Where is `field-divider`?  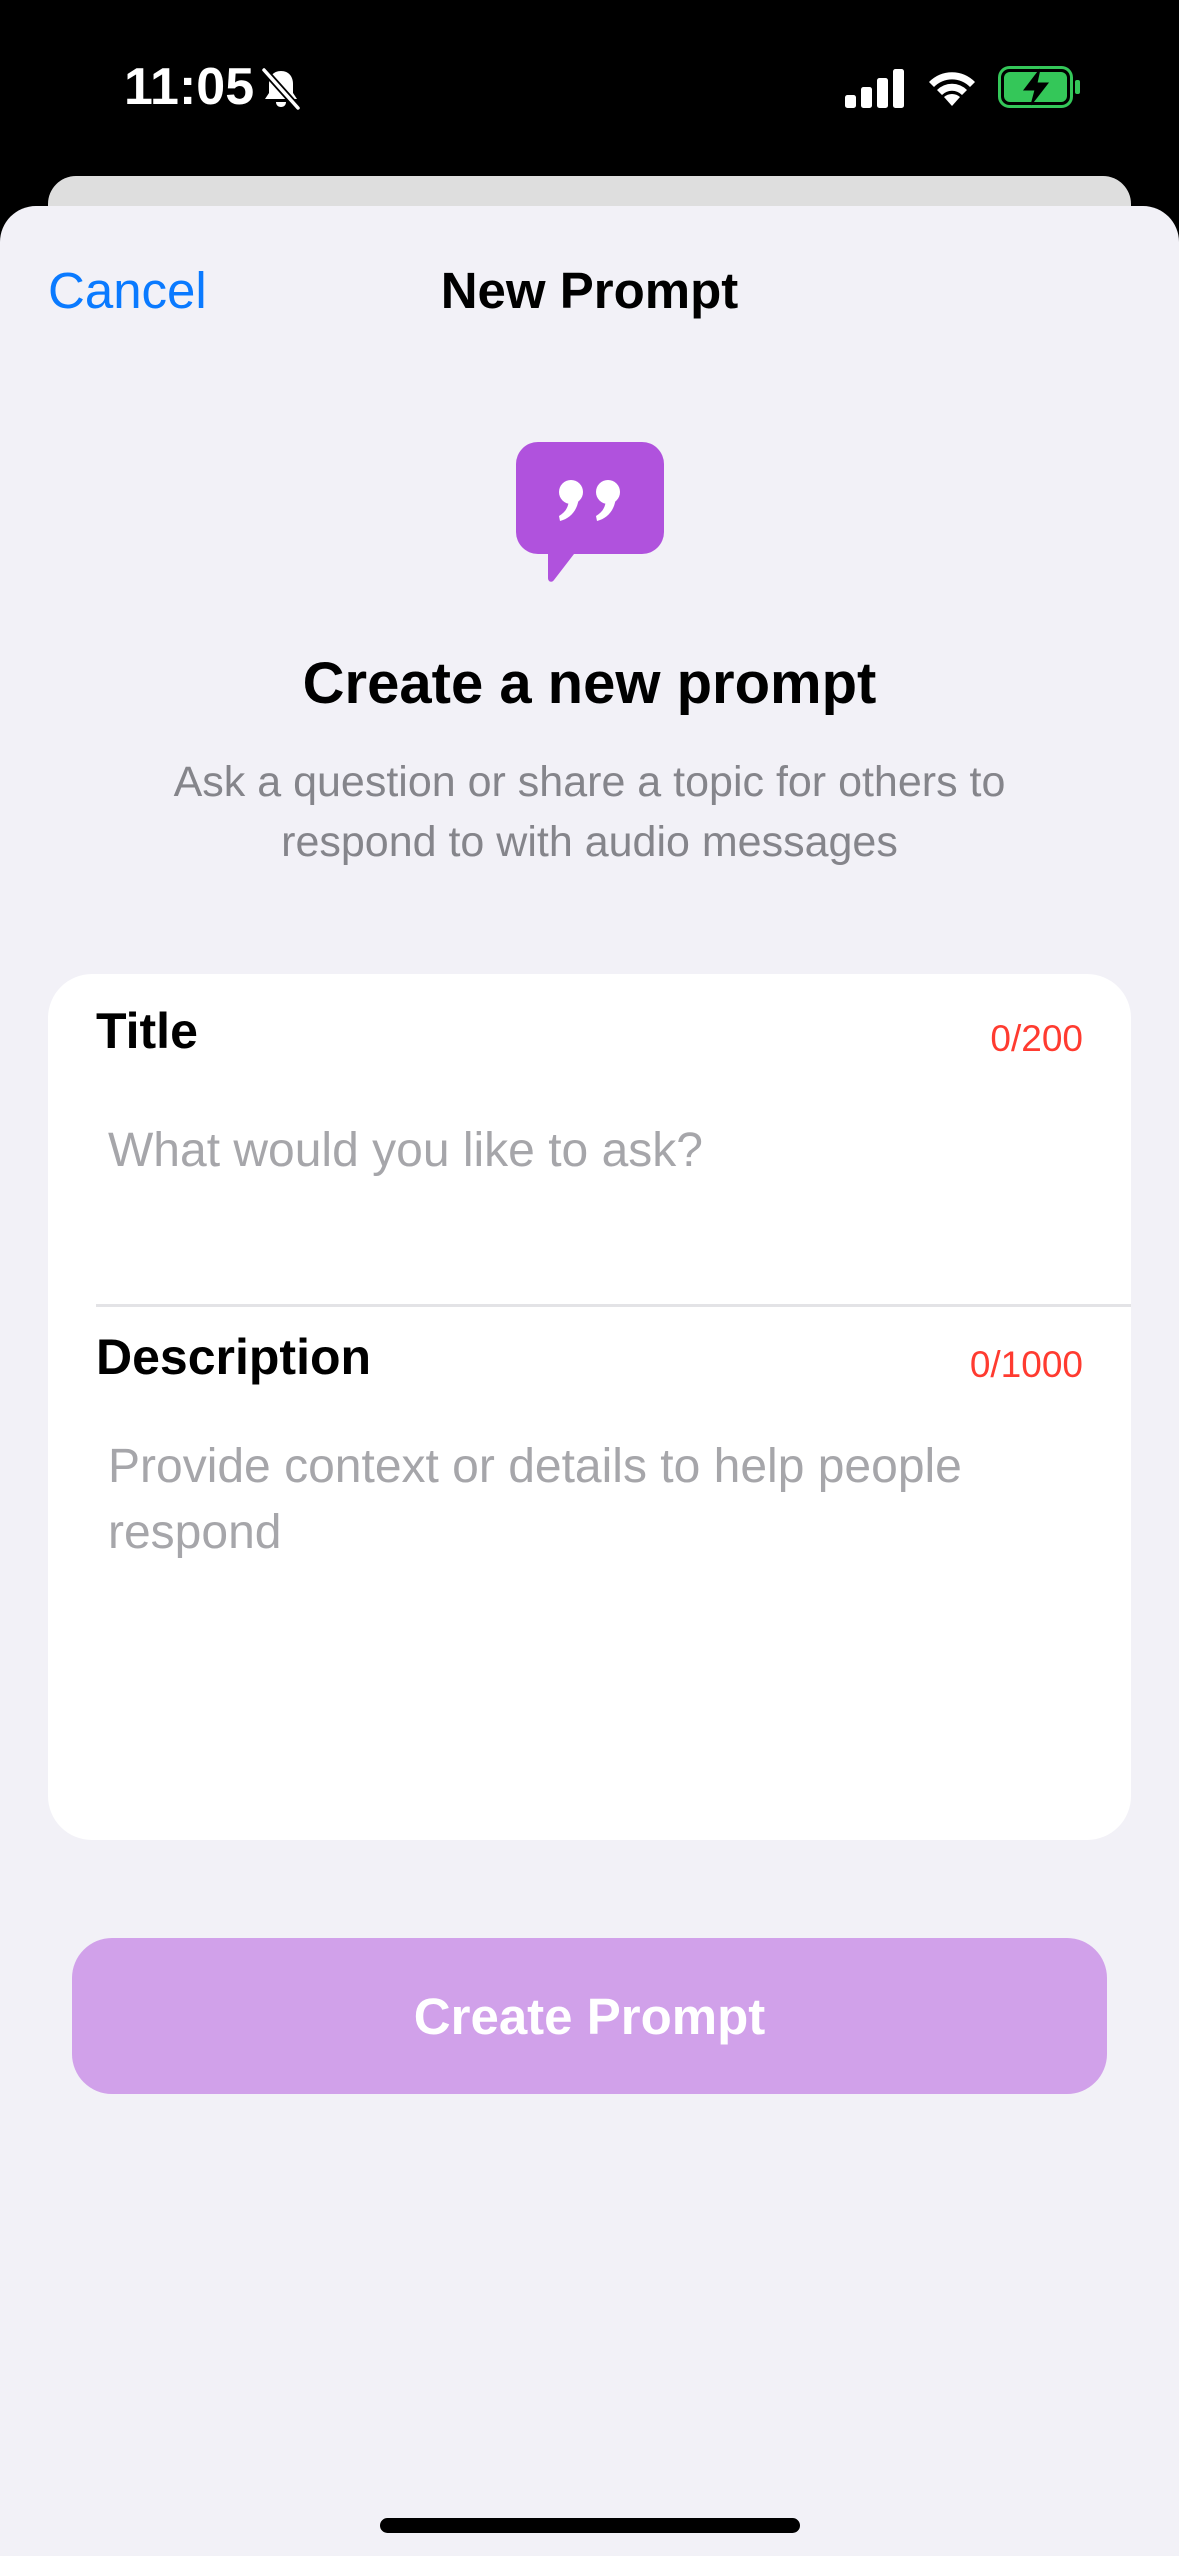
field-divider is located at coordinates (613, 1305).